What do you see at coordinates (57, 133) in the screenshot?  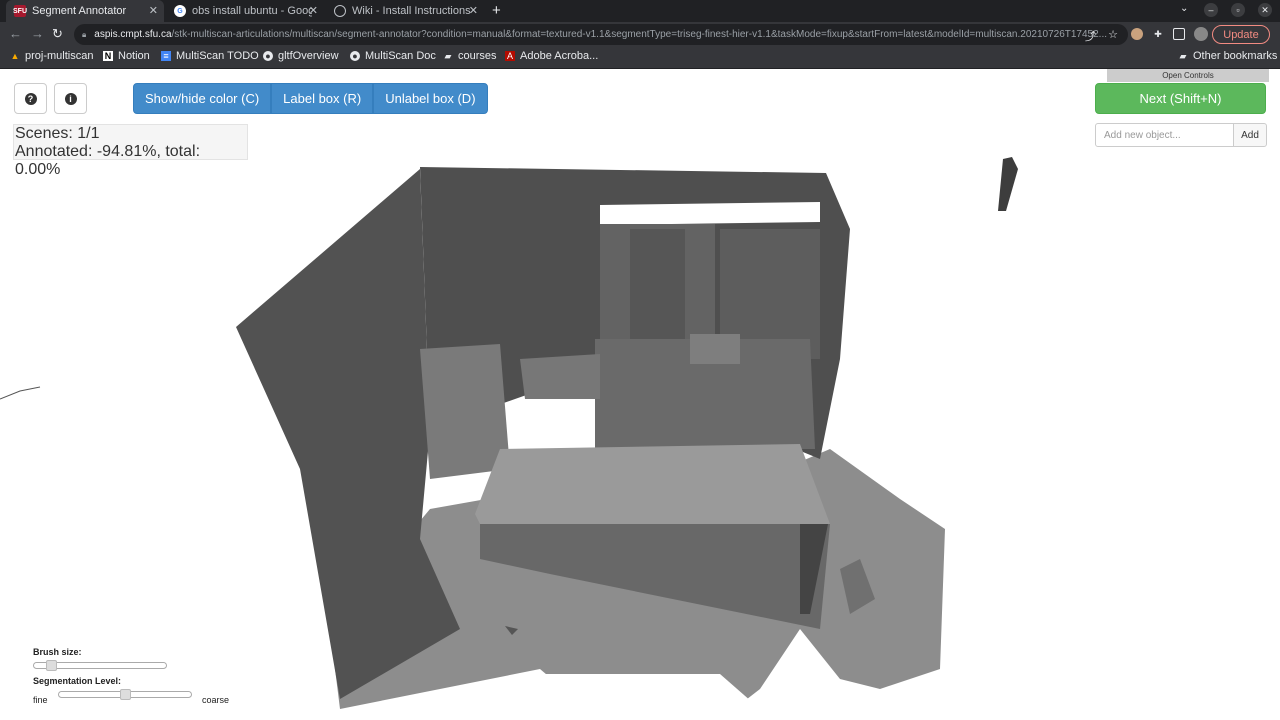 I see `scenes-count: Scenes: 1/1` at bounding box center [57, 133].